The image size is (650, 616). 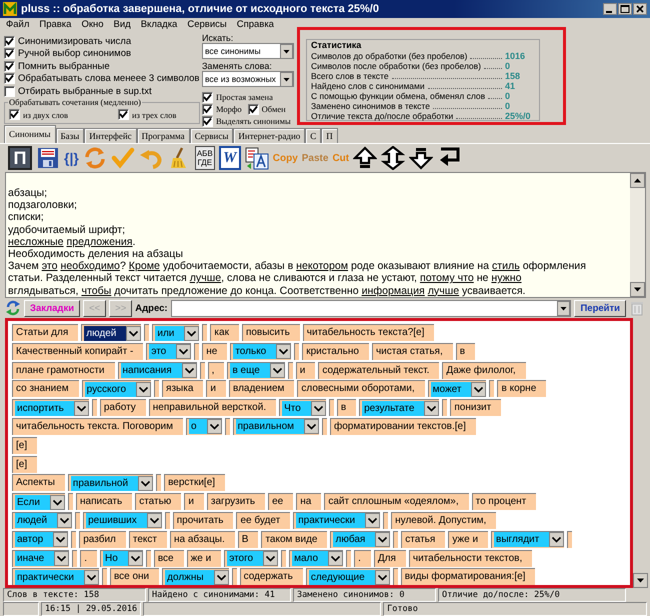 What do you see at coordinates (204, 158) in the screenshot?
I see `toolbar-button: АБВ ГДЕ` at bounding box center [204, 158].